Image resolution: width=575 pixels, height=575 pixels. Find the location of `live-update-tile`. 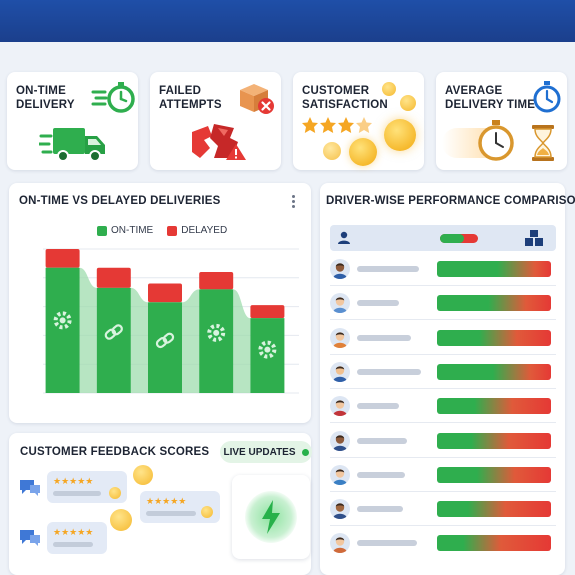

live-update-tile is located at coordinates (271, 517).